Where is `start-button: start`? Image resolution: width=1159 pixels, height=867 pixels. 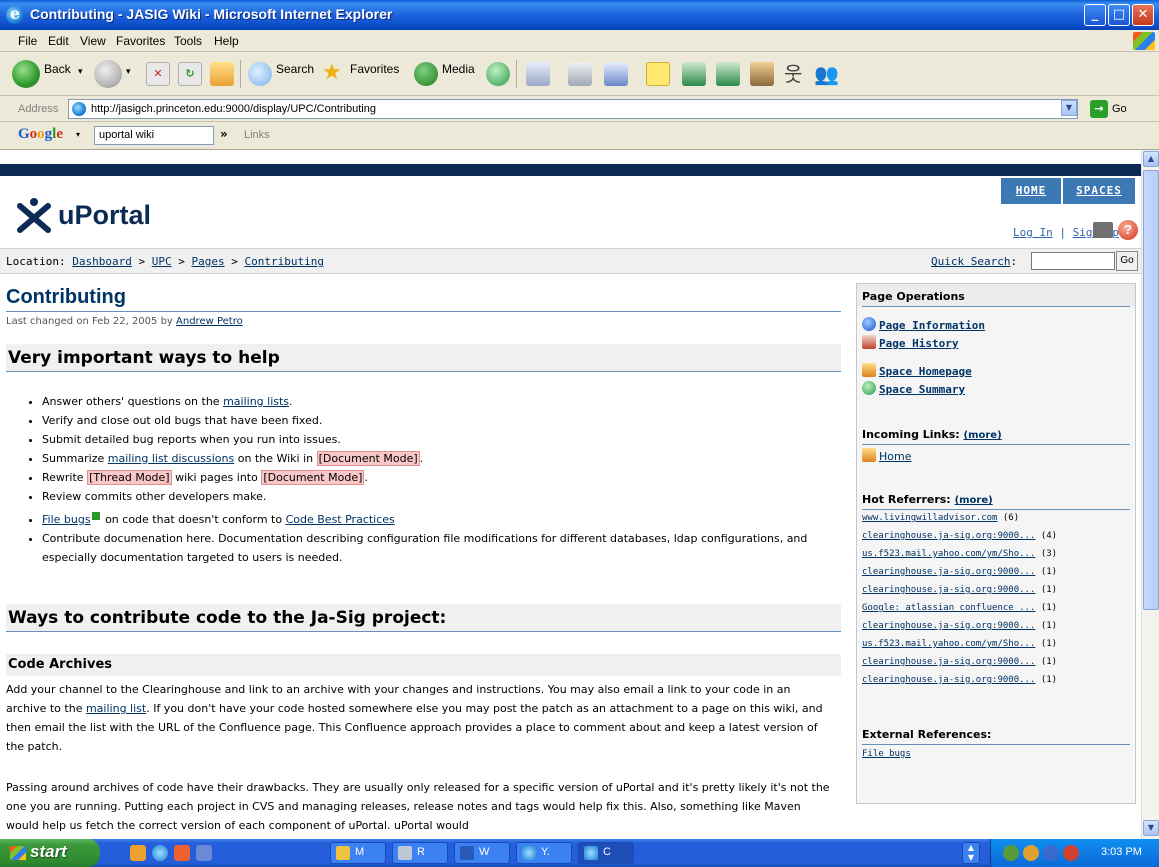 start-button: start is located at coordinates (50, 853).